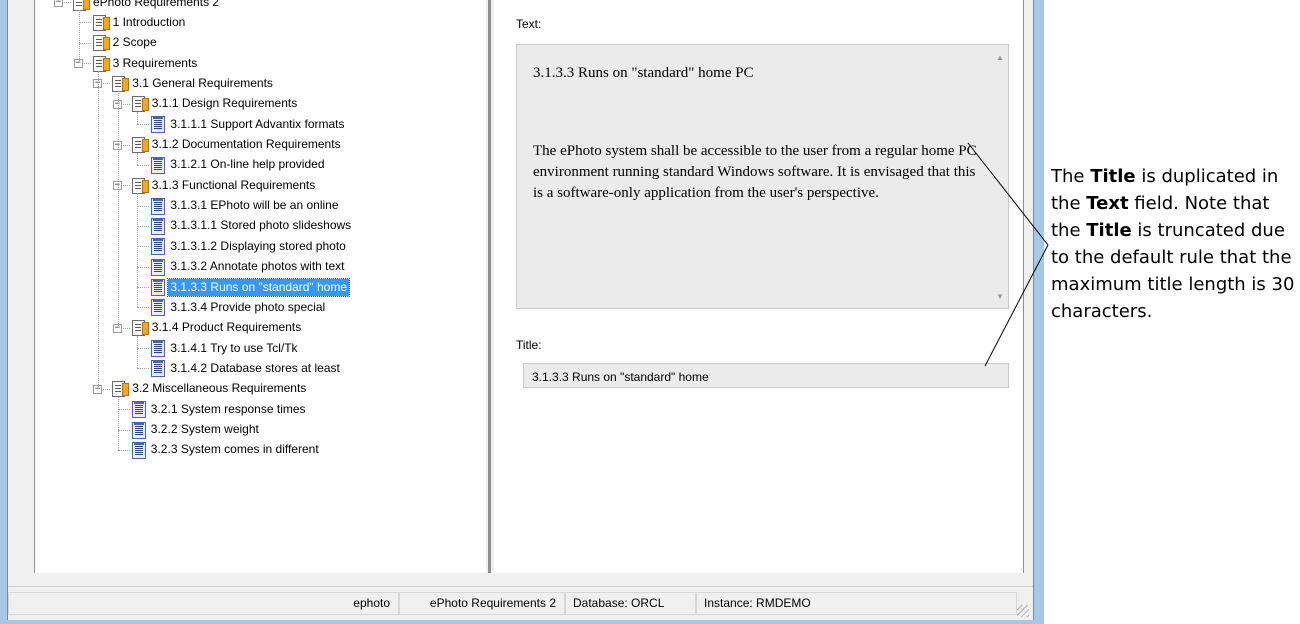 Image resolution: width=1300 pixels, height=624 pixels. What do you see at coordinates (1000, 57) in the screenshot?
I see `scroll-up-arrow-icon: ▲` at bounding box center [1000, 57].